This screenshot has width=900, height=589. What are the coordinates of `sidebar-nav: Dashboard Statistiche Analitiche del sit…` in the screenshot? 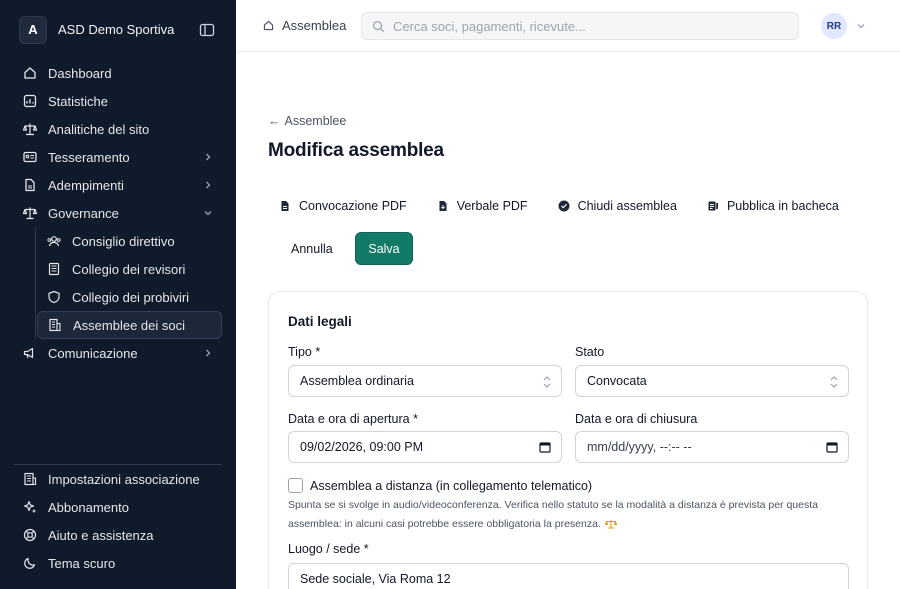 It's located at (118, 213).